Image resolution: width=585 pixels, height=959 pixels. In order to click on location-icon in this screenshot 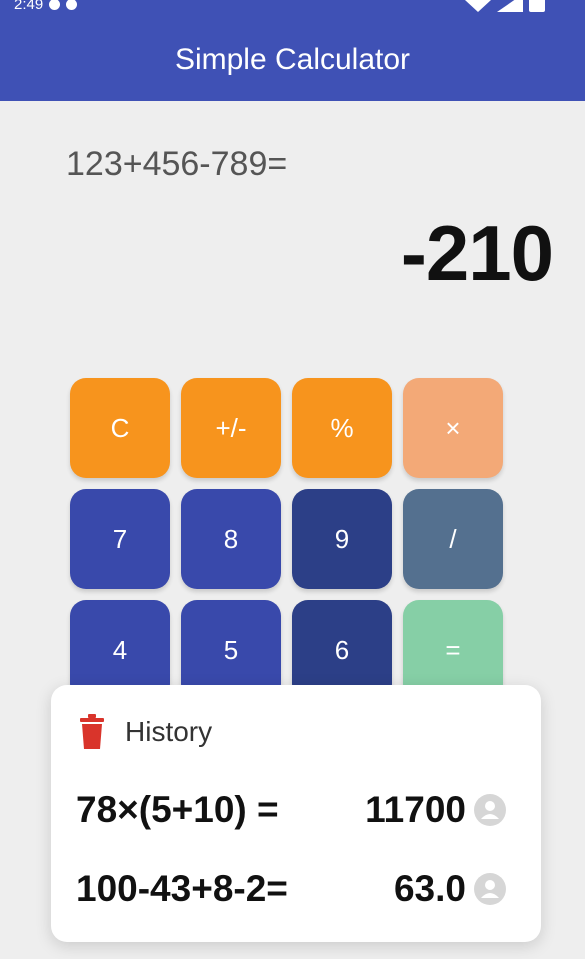, I will do `click(55, 5)`.